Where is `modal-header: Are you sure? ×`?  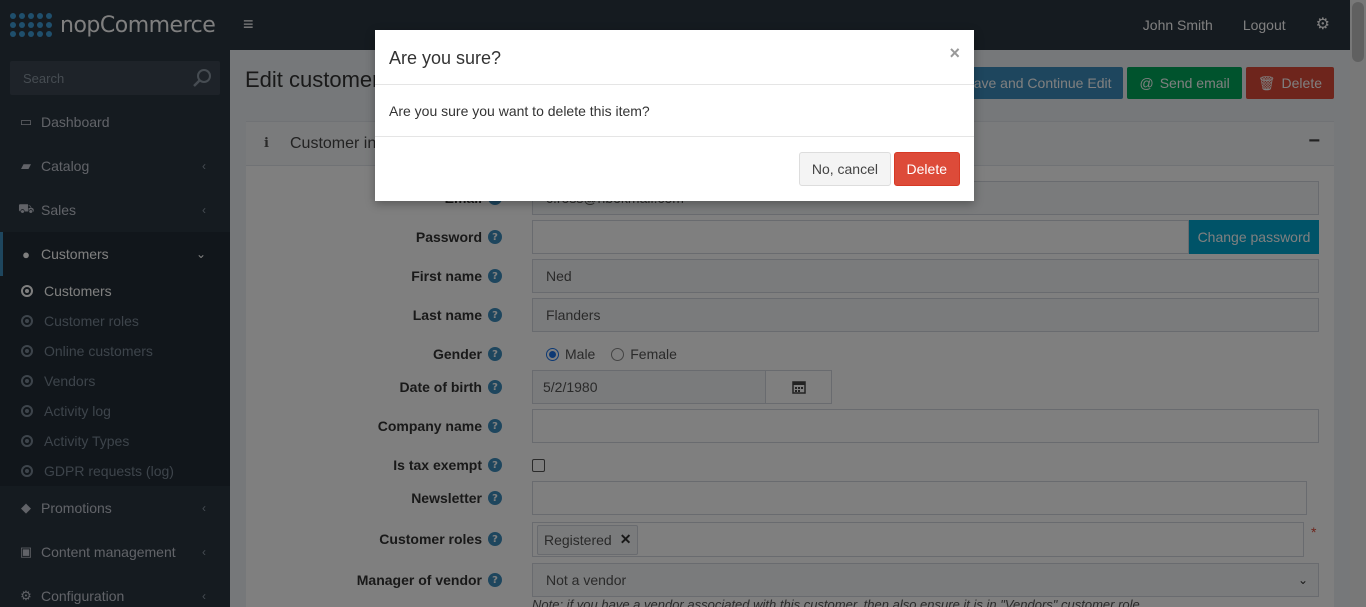 modal-header: Are you sure? × is located at coordinates (674, 57).